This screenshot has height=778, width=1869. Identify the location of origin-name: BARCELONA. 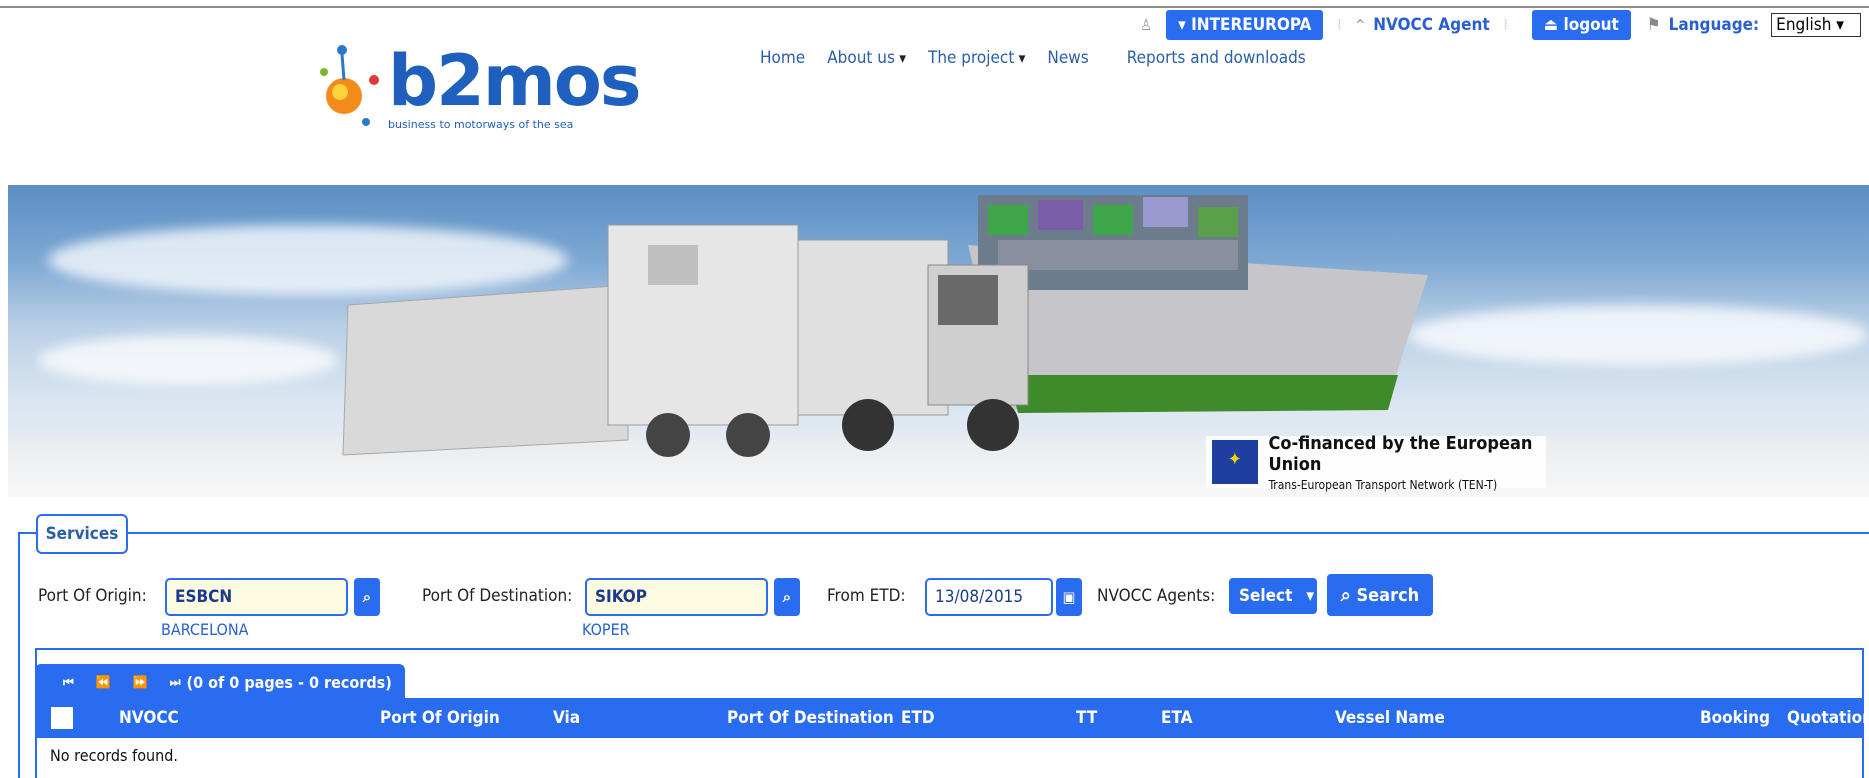
(205, 629).